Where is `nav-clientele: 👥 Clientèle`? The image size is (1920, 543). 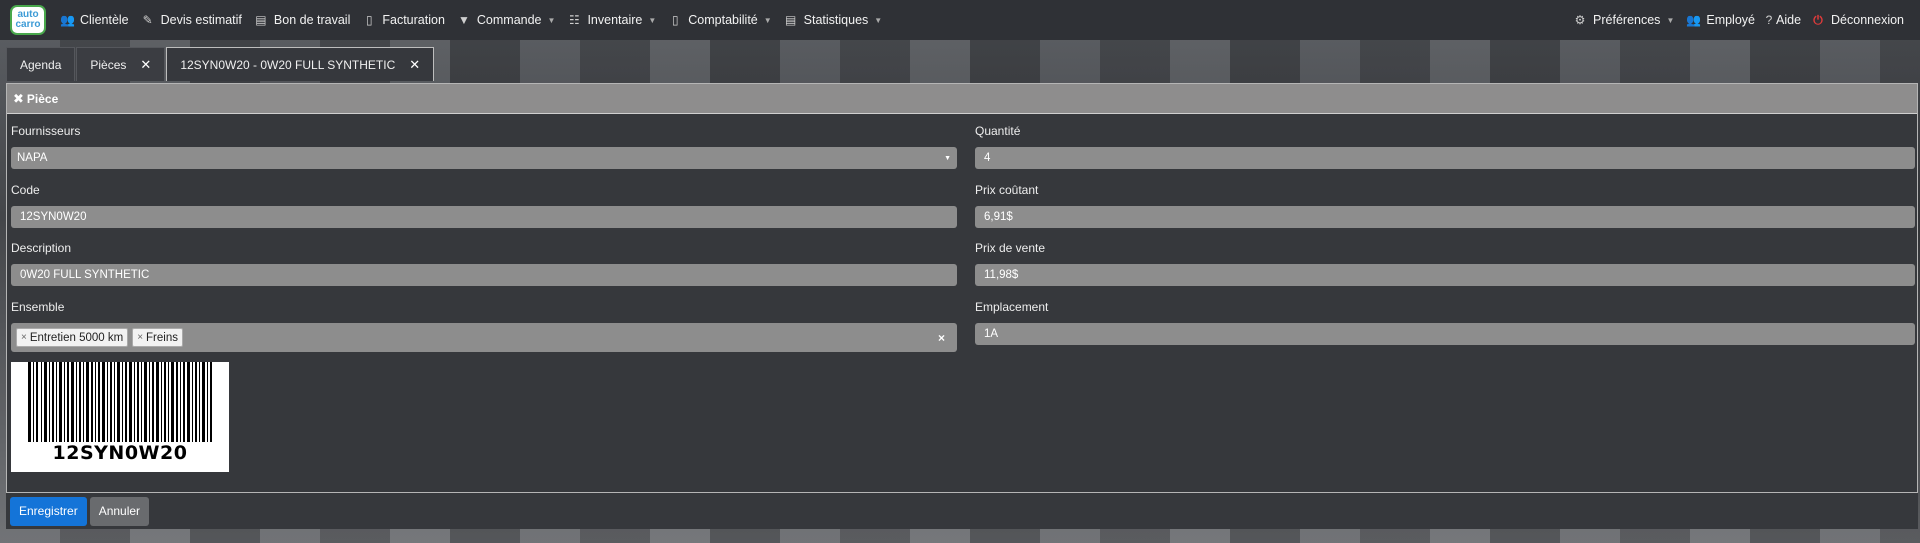 nav-clientele: 👥 Clientèle is located at coordinates (94, 20).